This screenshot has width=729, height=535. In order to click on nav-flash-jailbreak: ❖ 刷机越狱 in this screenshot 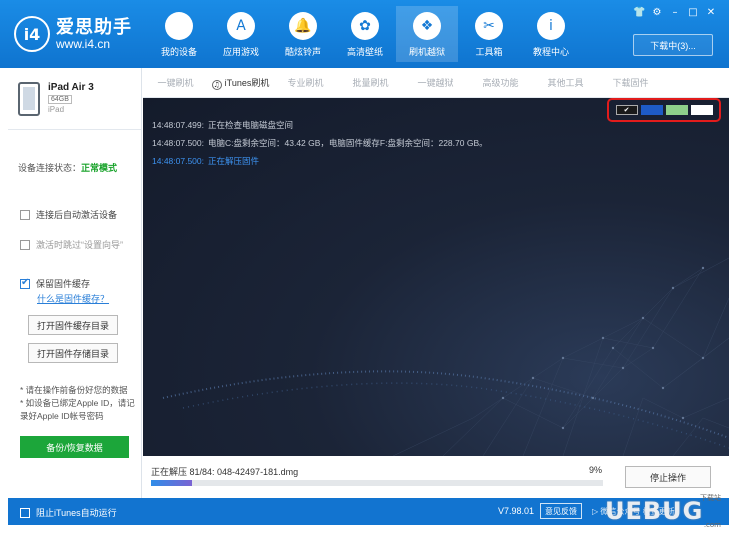, I will do `click(427, 34)`.